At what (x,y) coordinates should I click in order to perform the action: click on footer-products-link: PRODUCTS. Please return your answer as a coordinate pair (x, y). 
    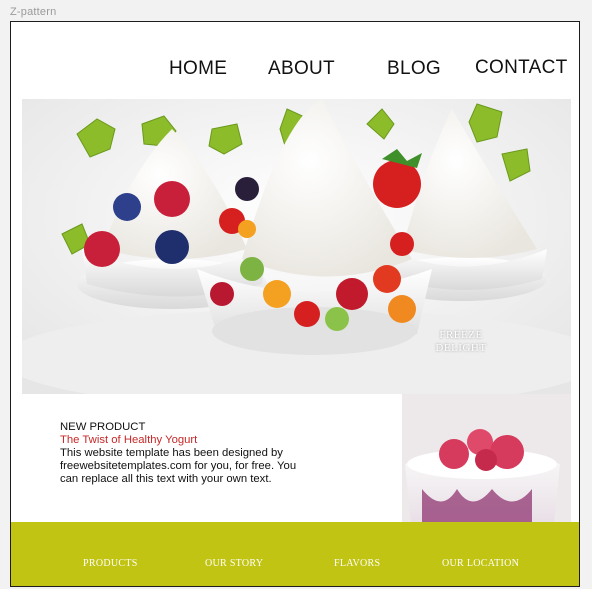
    Looking at the image, I should click on (110, 563).